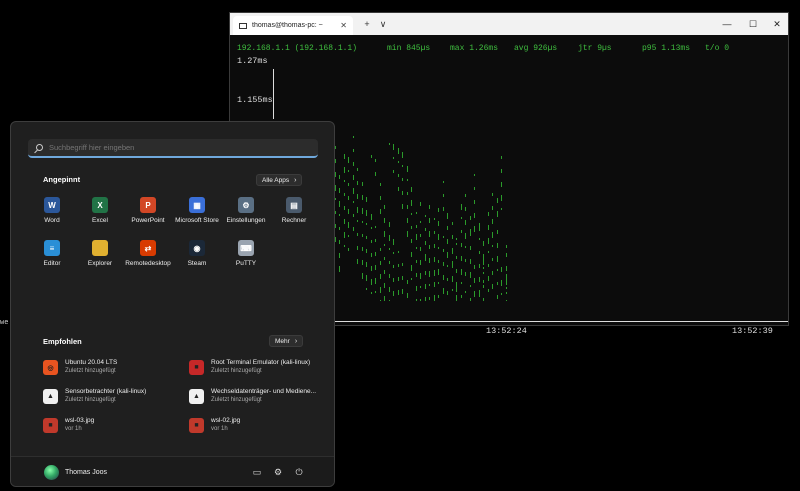 The height and width of the screenshot is (491, 800). Describe the element at coordinates (100, 210) in the screenshot. I see `pinned-app: X Excel` at that location.